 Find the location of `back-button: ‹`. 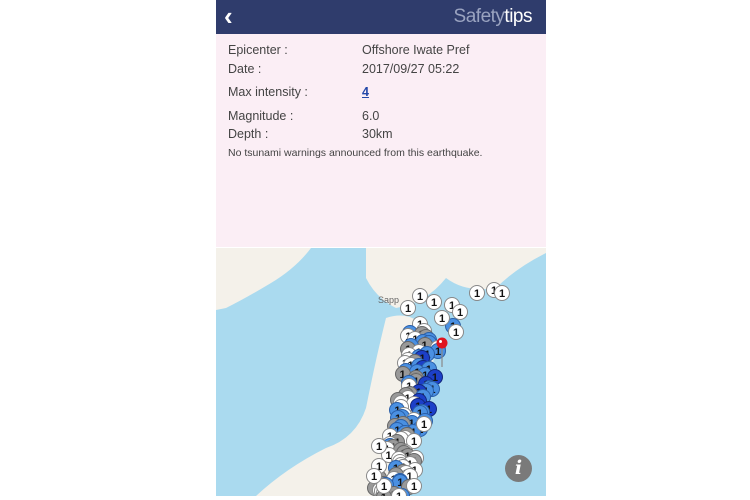

back-button: ‹ is located at coordinates (228, 16).